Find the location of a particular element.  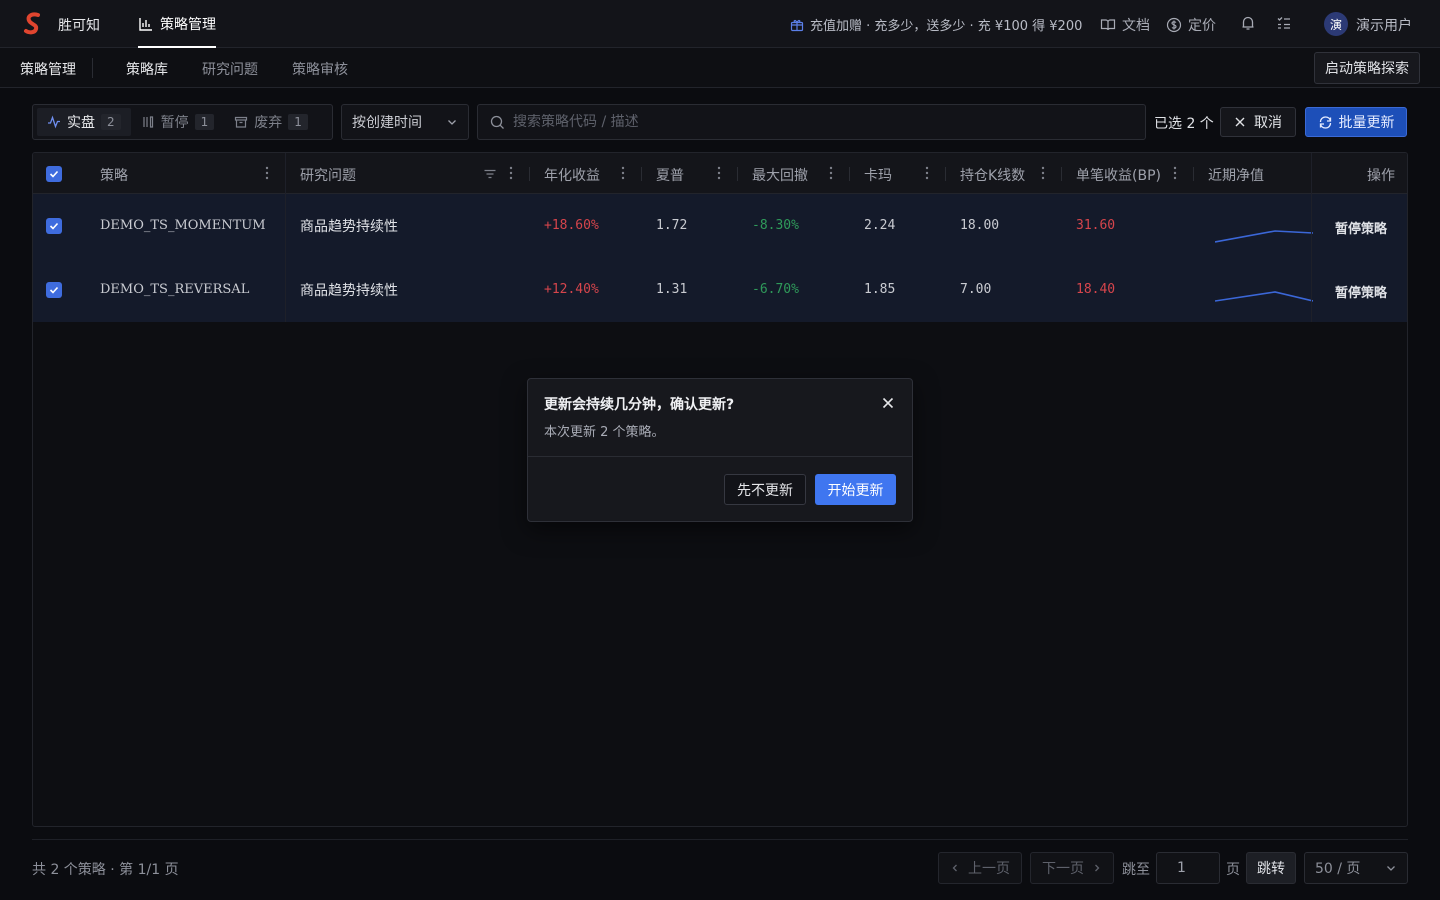

search-input is located at coordinates (813, 122).